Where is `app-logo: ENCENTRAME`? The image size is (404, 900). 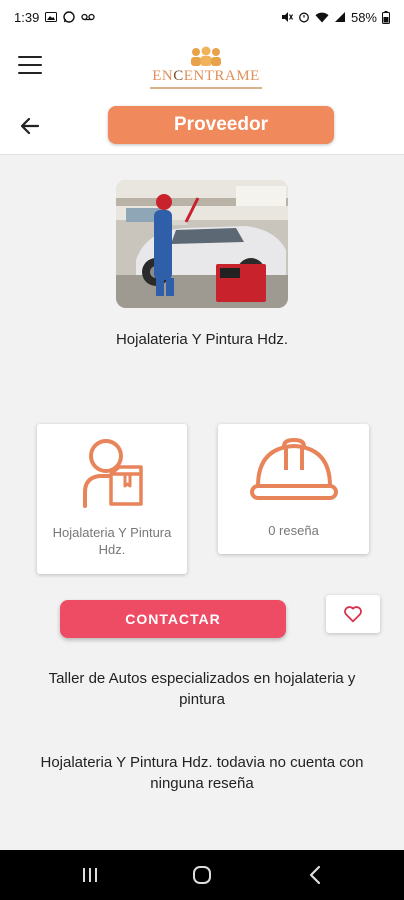 app-logo: ENCENTRAME is located at coordinates (206, 69).